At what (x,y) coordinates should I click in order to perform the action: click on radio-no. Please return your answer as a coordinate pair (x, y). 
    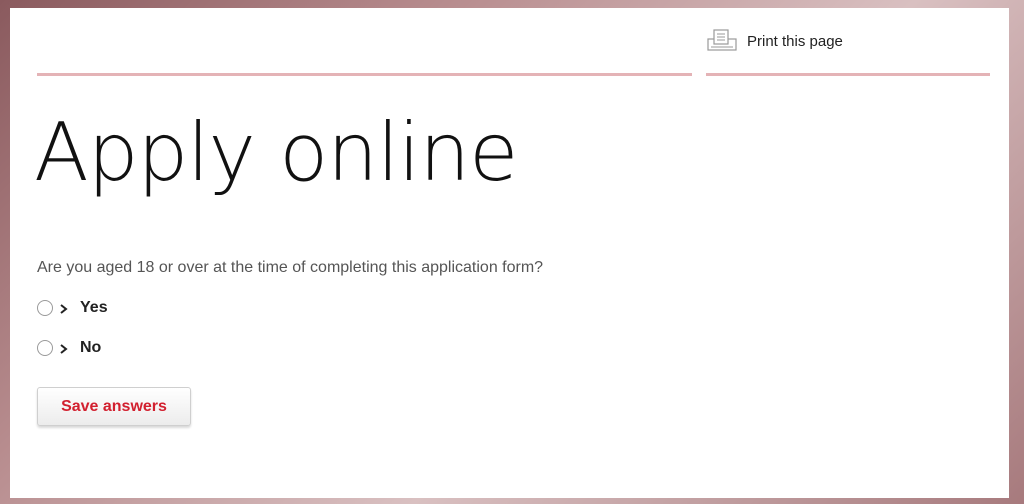
    Looking at the image, I should click on (45, 348).